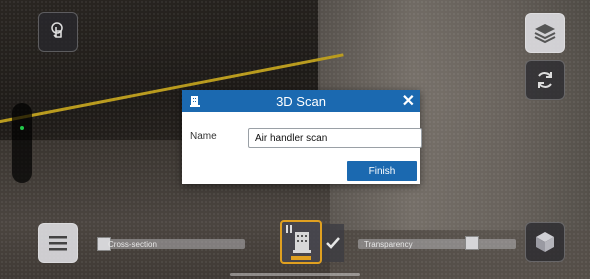 This screenshot has width=590, height=279. I want to click on scan-dialog: 3D Scan ✕ Name Finish, so click(302, 137).